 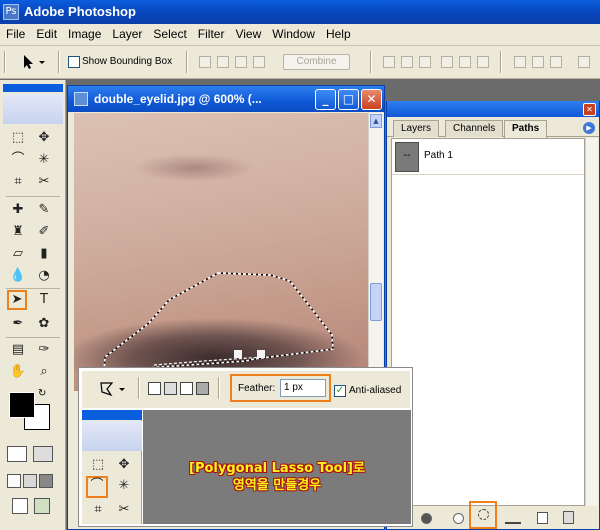 I want to click on align-vcenter-icon, so click(x=407, y=62).